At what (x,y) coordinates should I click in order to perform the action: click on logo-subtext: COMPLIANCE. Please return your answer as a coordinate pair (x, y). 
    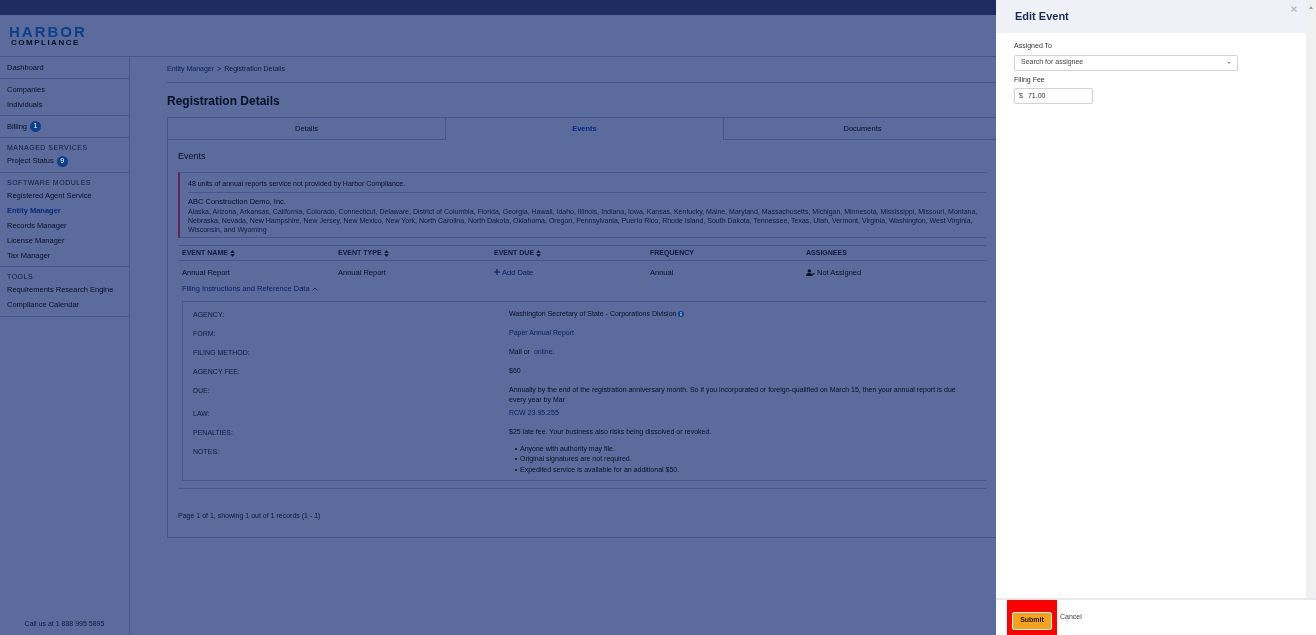
    Looking at the image, I should click on (45, 43).